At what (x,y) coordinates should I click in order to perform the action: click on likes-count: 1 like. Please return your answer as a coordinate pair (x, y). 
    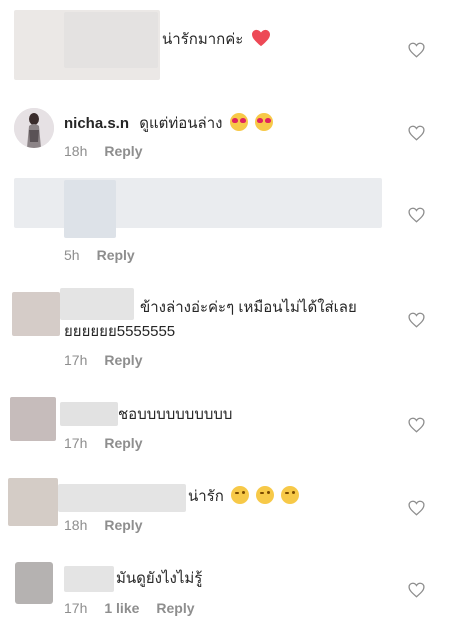
    Looking at the image, I should click on (121, 608).